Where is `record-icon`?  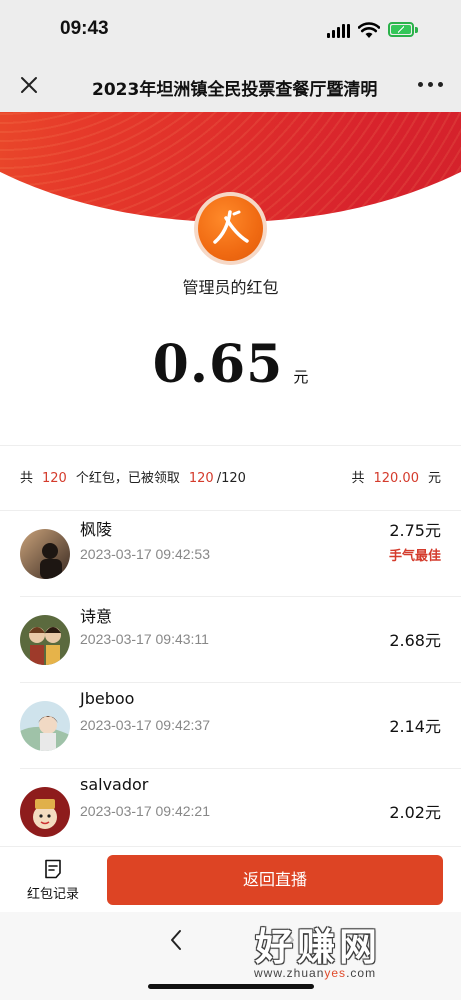
record-icon is located at coordinates (53, 869).